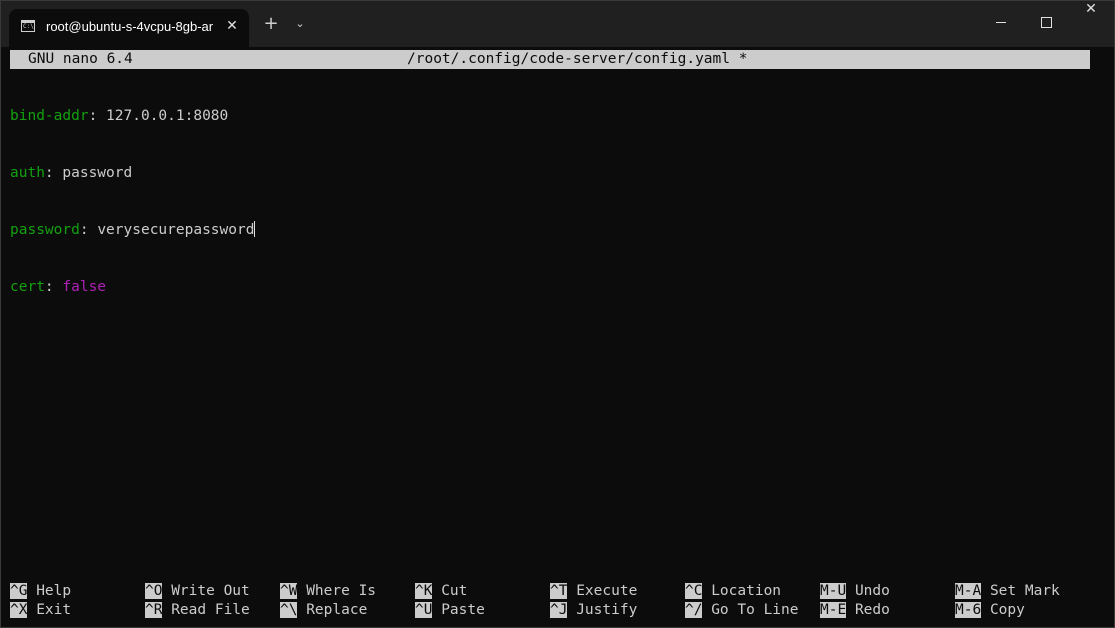 This screenshot has height=628, width=1115. What do you see at coordinates (968, 610) in the screenshot?
I see `shortcut-key: M-6` at bounding box center [968, 610].